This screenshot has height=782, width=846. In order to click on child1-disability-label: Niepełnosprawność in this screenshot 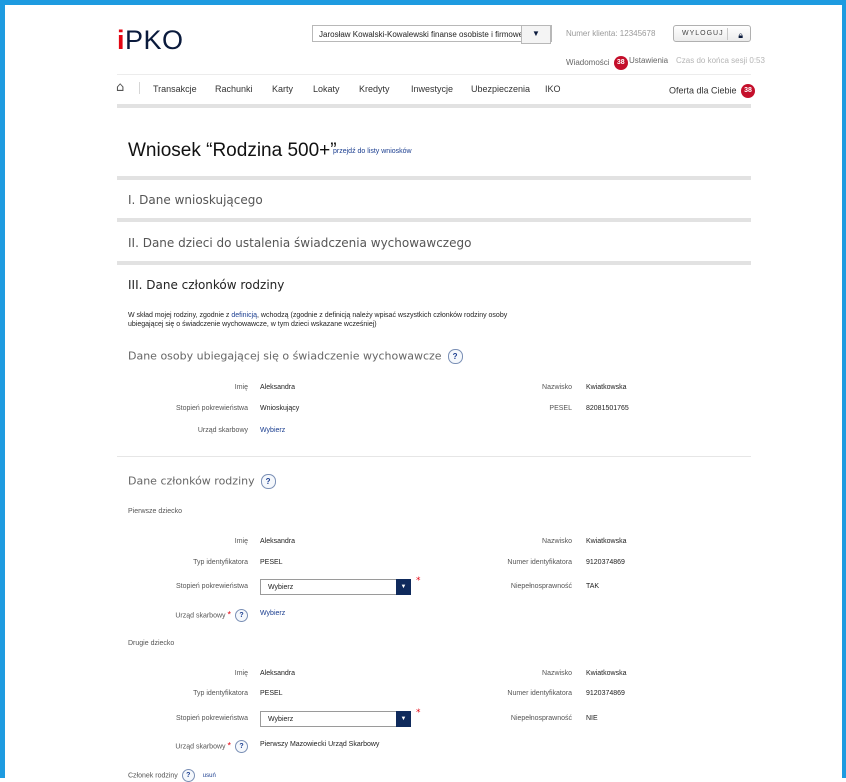, I will do `click(541, 586)`.